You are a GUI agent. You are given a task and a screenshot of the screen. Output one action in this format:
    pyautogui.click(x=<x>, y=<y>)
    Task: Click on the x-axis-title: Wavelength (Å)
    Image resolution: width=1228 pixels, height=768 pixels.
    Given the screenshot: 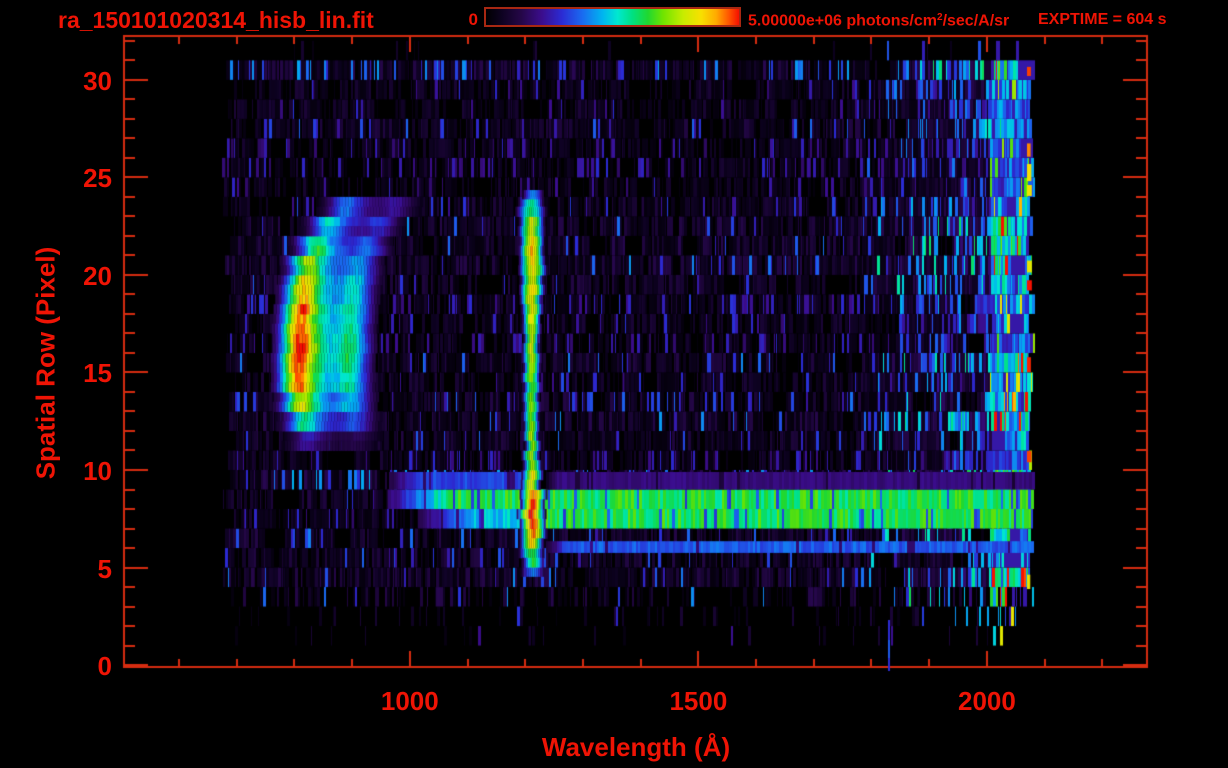 What is the action you would take?
    pyautogui.click(x=636, y=747)
    